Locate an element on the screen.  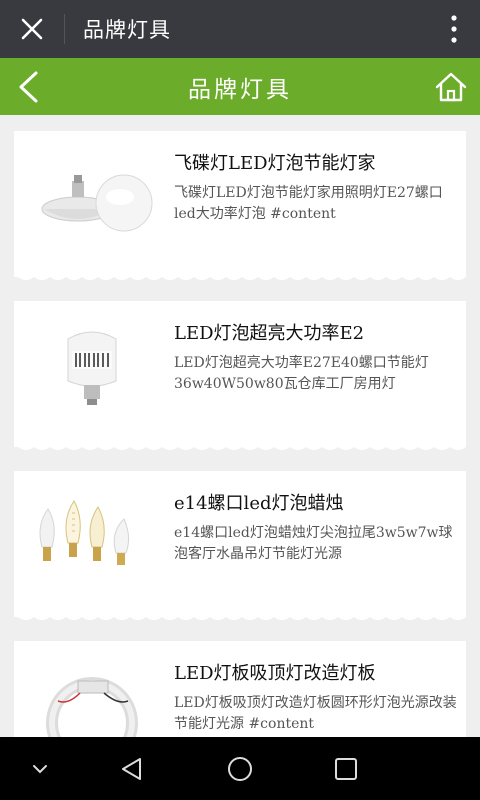
back-triangle-icon is located at coordinates (132, 769).